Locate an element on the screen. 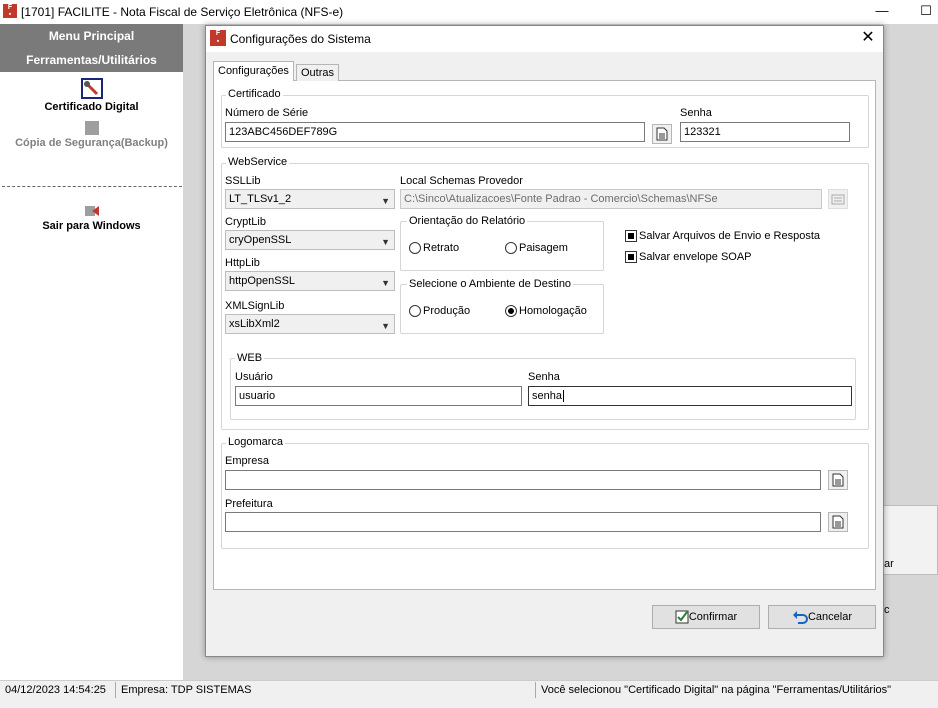 This screenshot has width=938, height=708. menu-header-title: Menu Principal is located at coordinates (91, 36).